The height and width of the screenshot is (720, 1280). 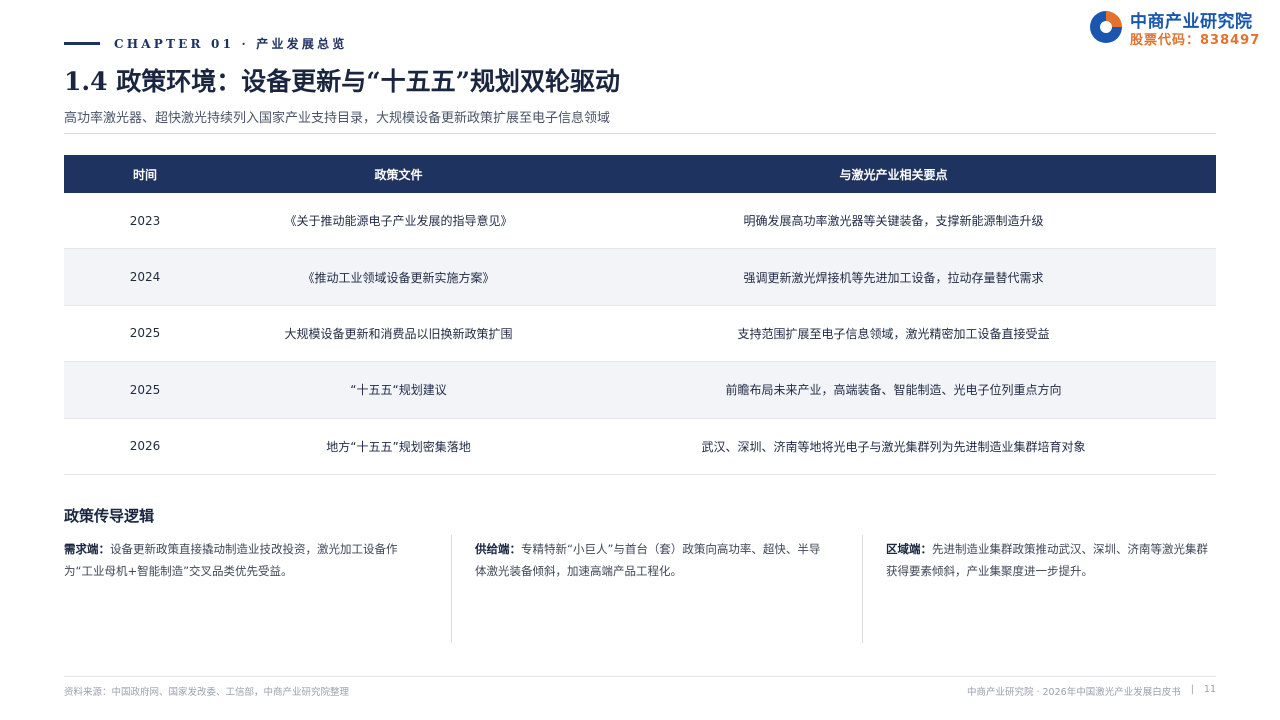 I want to click on cell-document: 《关于推动能源电子产业发展的指导意见》, so click(x=398, y=221).